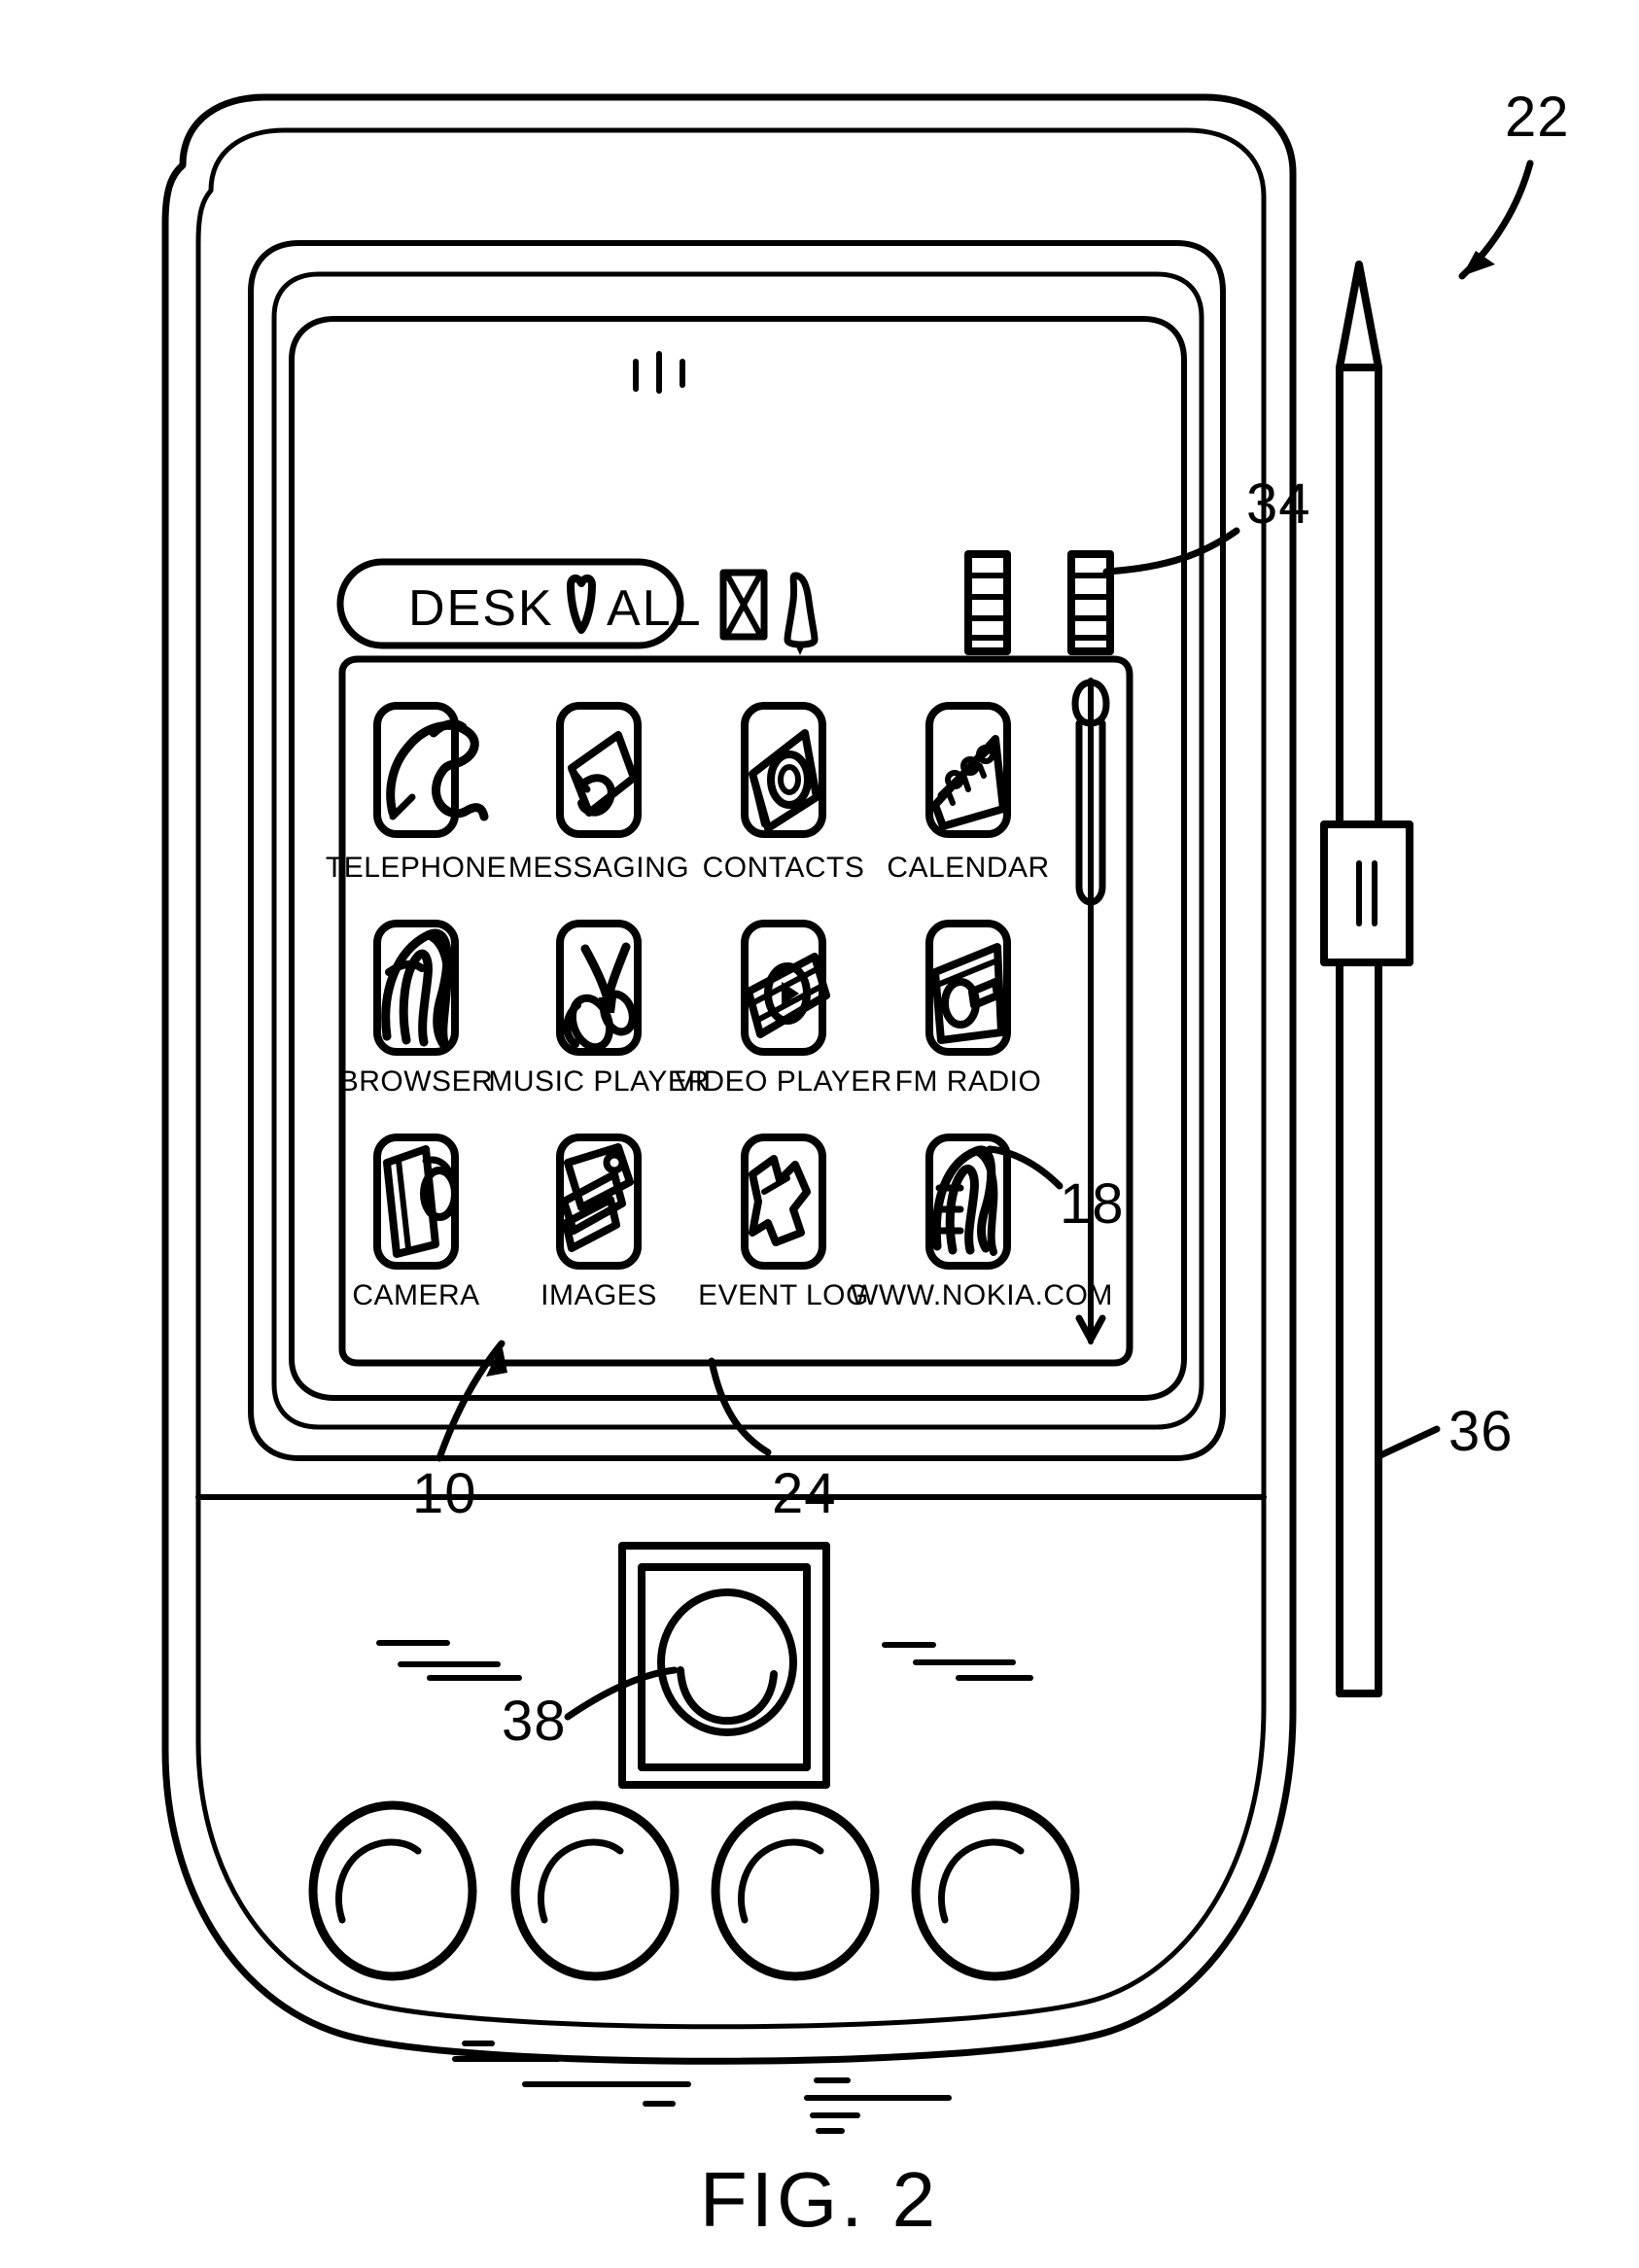  What do you see at coordinates (1537, 118) in the screenshot?
I see `ref-numeral-22: 22` at bounding box center [1537, 118].